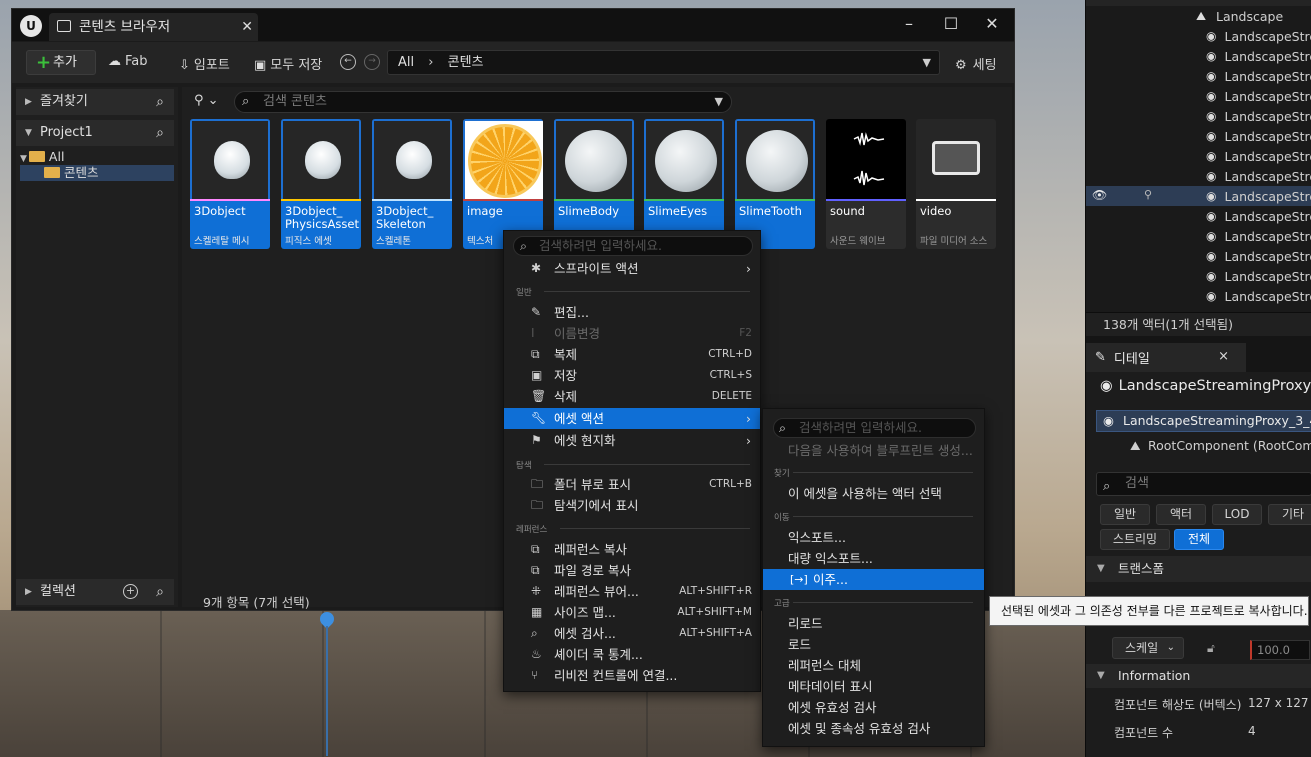  I want to click on minimize-icon: –, so click(909, 24).